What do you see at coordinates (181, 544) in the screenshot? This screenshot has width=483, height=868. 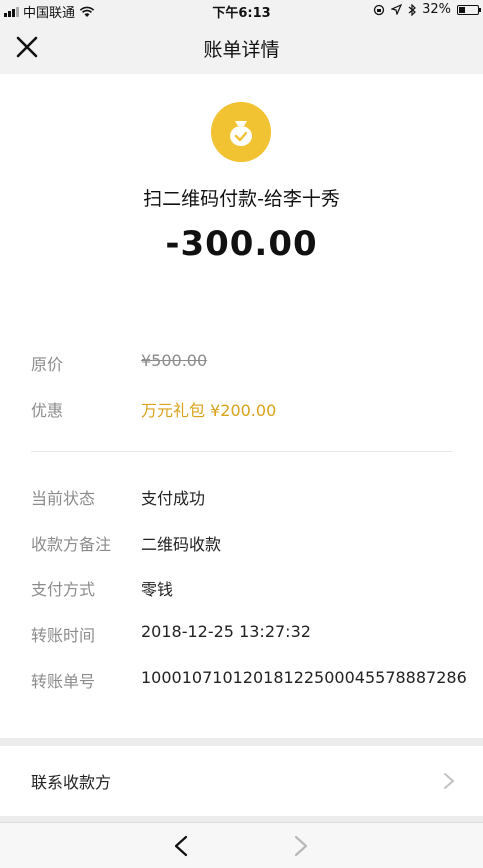 I see `payee-note-value: 二维码收款` at bounding box center [181, 544].